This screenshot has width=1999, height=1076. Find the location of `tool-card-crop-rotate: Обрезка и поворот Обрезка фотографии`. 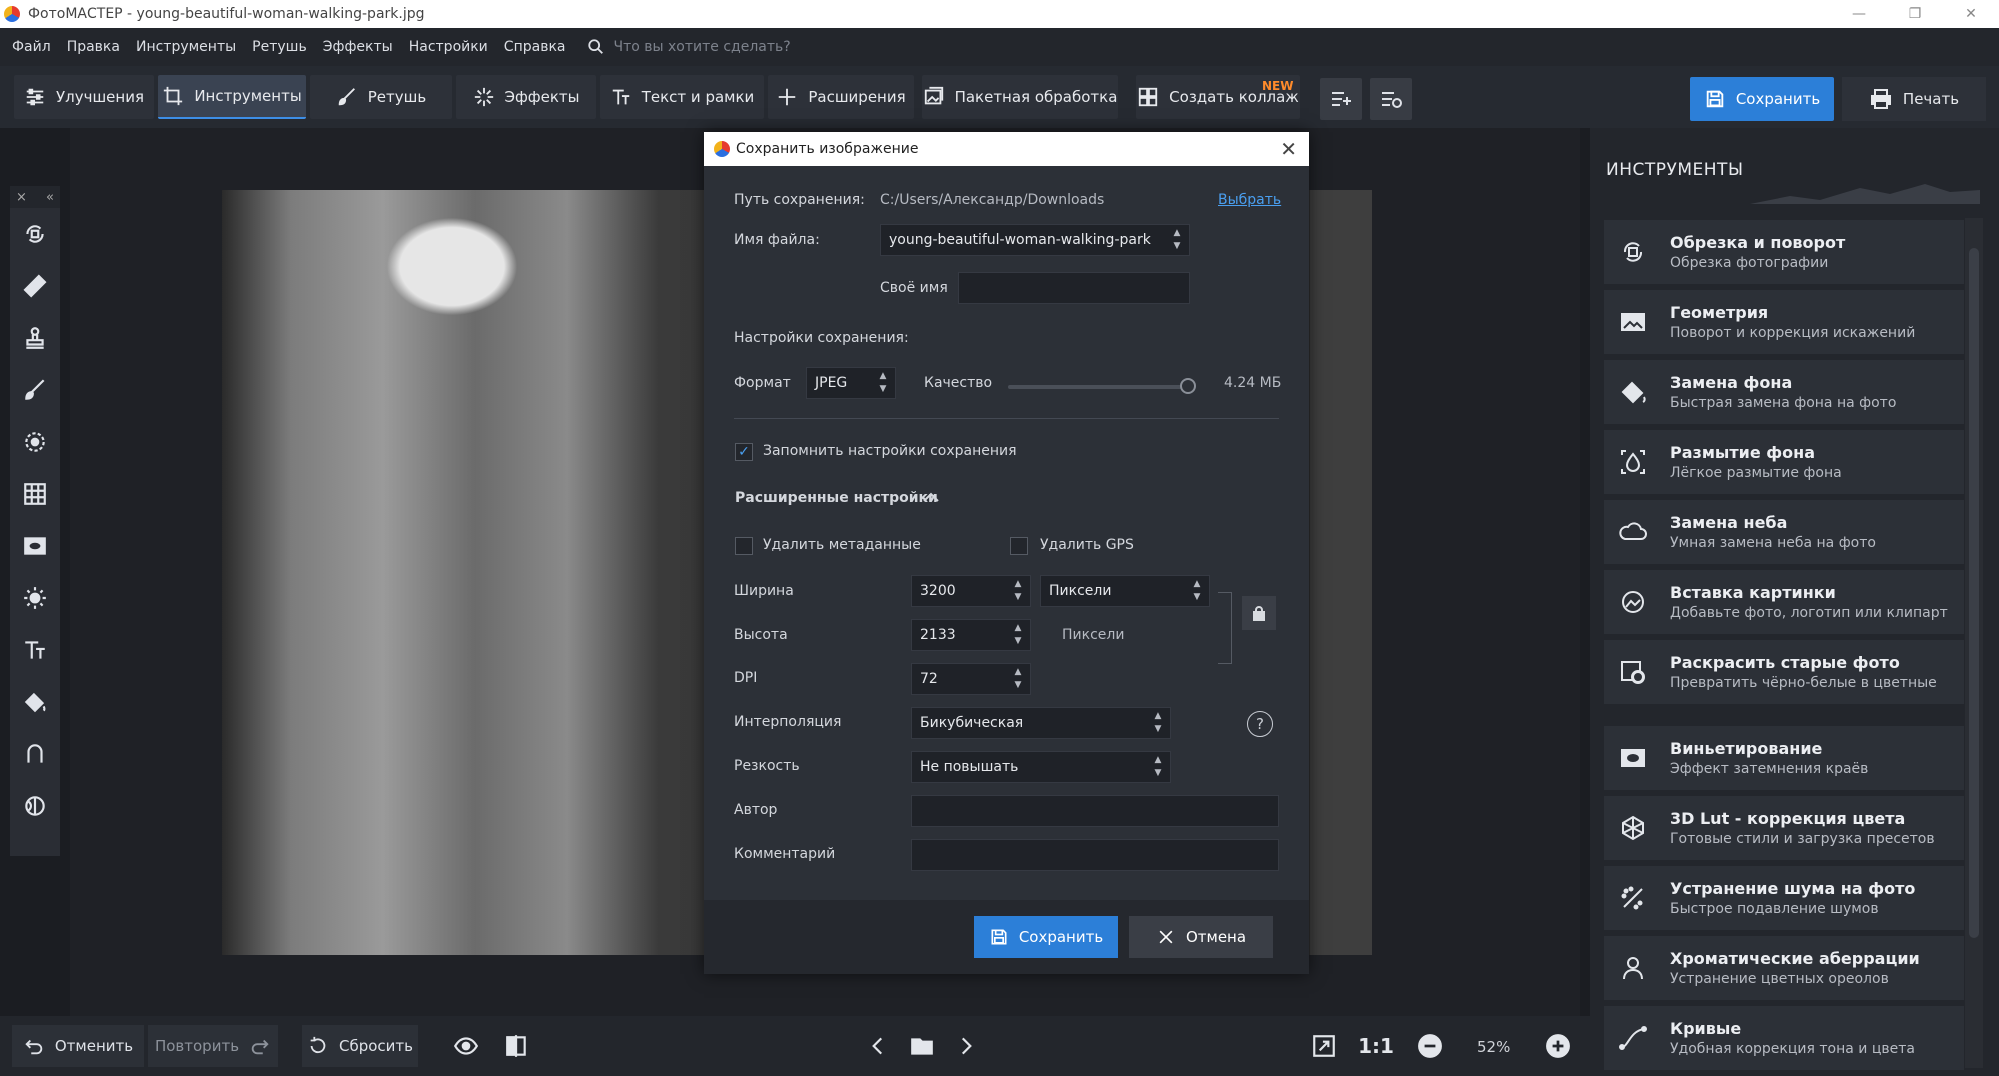

tool-card-crop-rotate: Обрезка и поворот Обрезка фотографии is located at coordinates (1784, 252).